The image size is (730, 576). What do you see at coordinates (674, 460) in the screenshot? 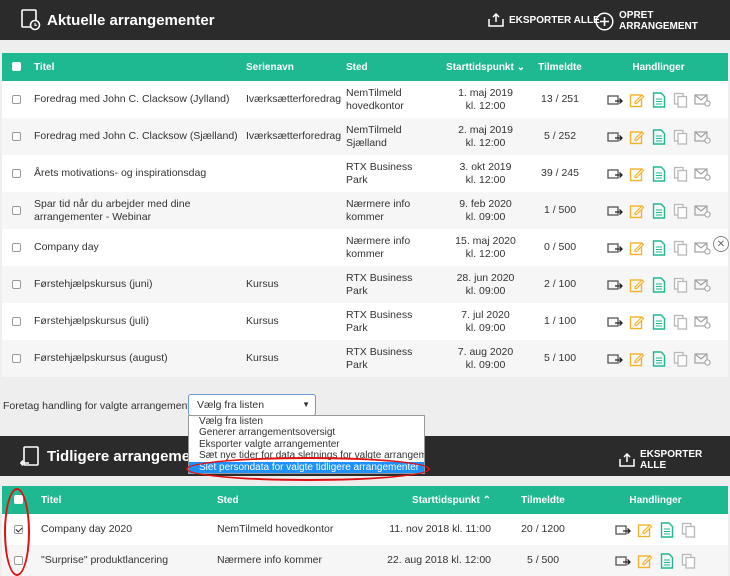
I see `previous-export-all-button: EKSPORTER ALLE` at bounding box center [674, 460].